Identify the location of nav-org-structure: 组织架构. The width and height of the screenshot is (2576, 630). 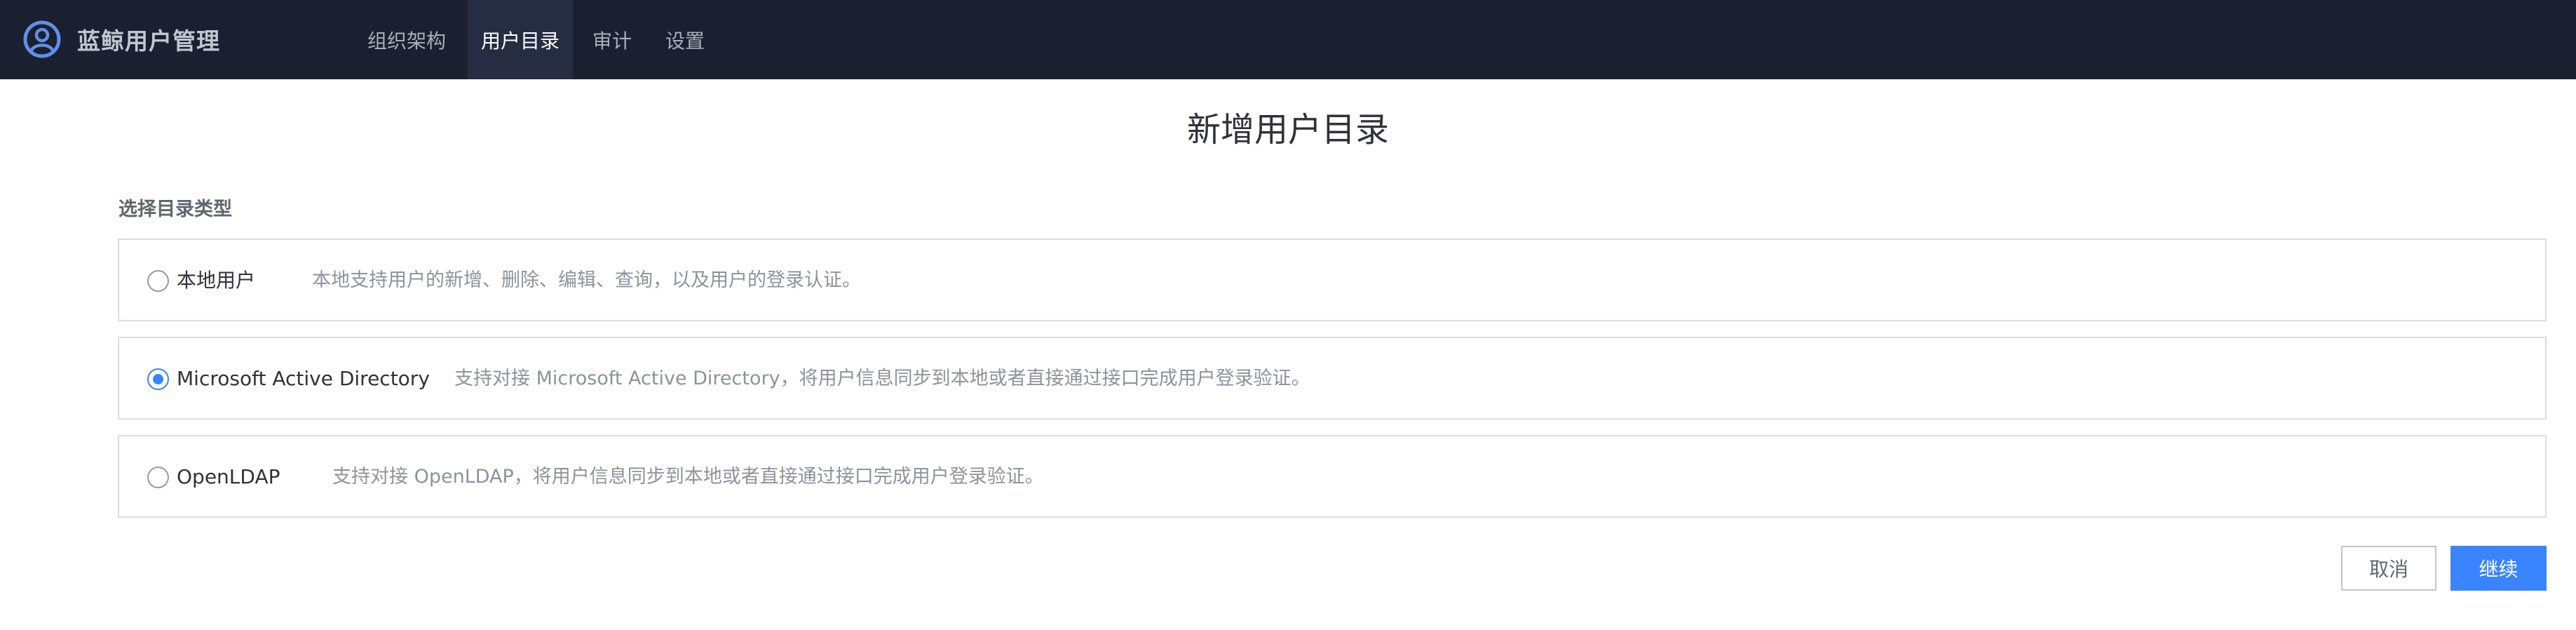
(406, 39).